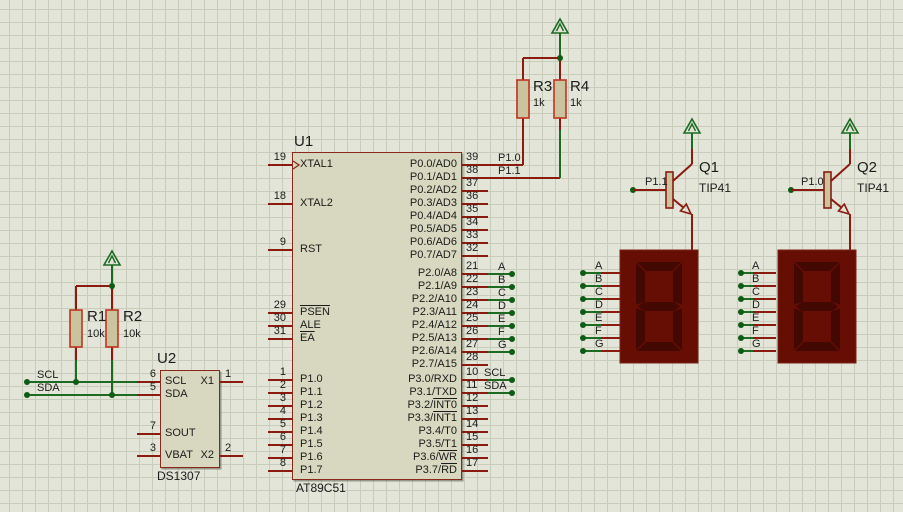 Image resolution: width=903 pixels, height=512 pixels. What do you see at coordinates (821, 189) in the screenshot?
I see `transistor-q2` at bounding box center [821, 189].